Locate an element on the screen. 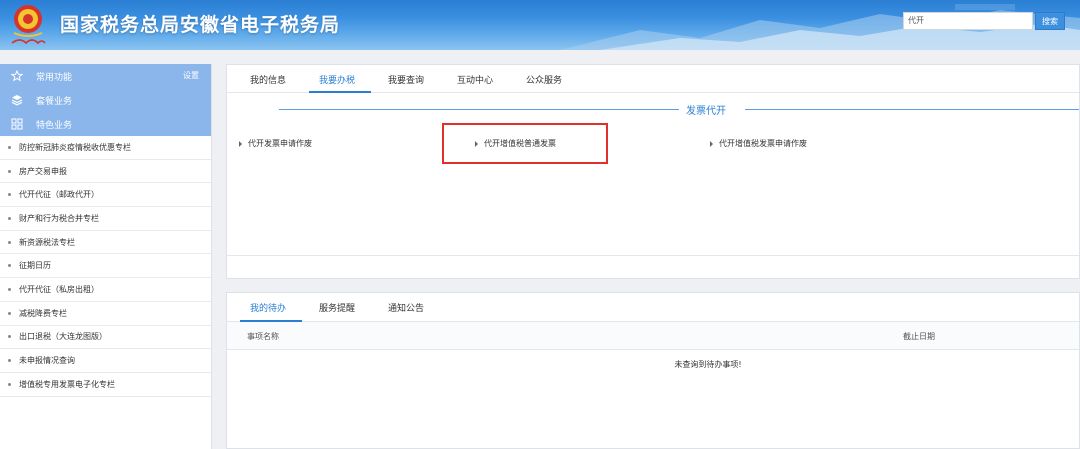  sidebar-item-undeclared-query: 未申报情况查询 is located at coordinates (105, 361).